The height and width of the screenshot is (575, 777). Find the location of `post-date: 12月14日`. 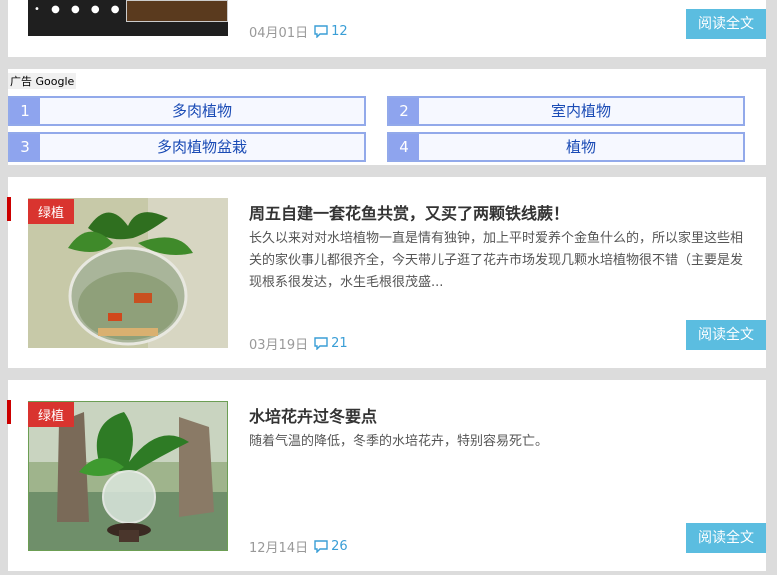

post-date: 12月14日 is located at coordinates (279, 548).